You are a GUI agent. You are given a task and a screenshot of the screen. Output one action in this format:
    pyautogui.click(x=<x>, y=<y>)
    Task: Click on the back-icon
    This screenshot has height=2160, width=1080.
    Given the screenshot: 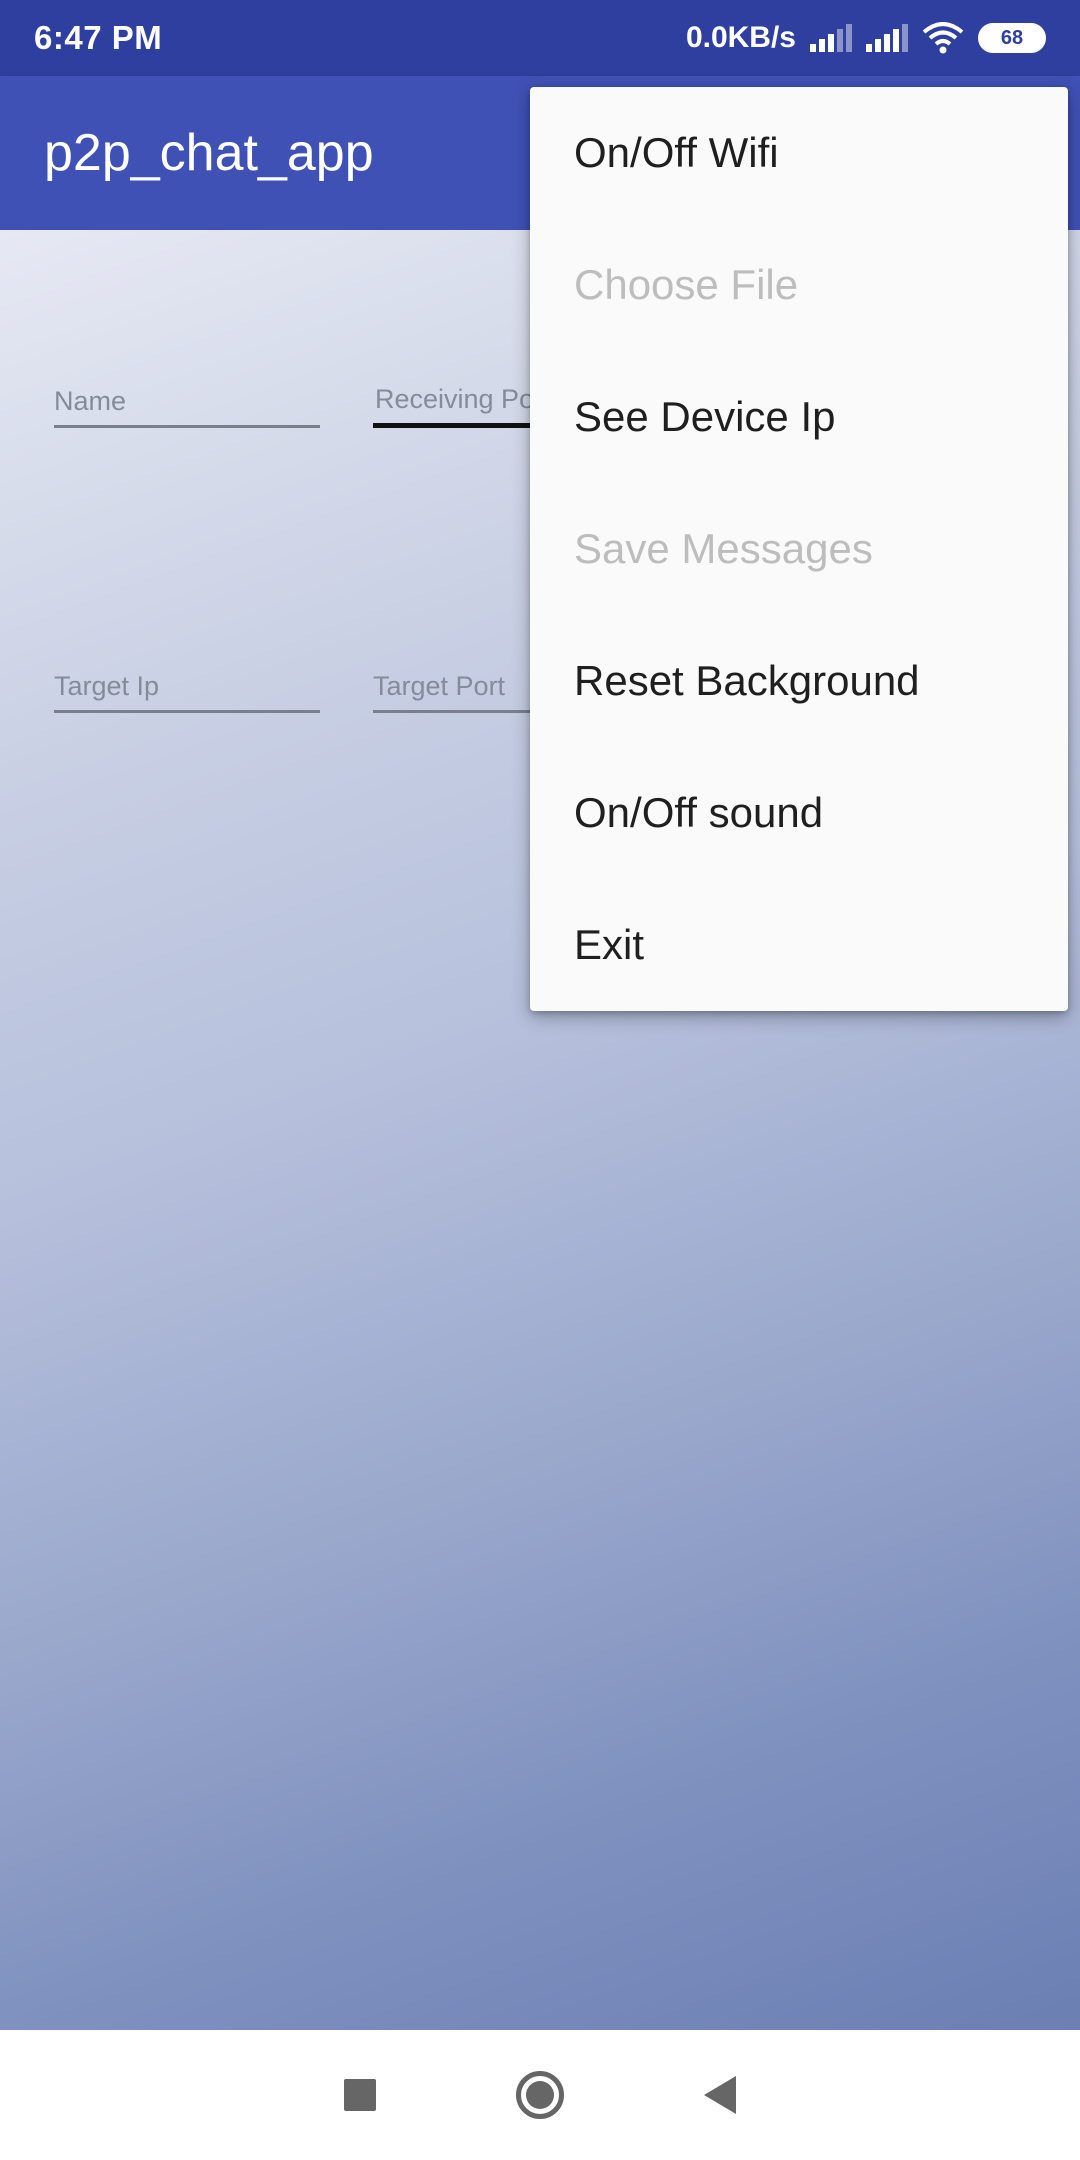 What is the action you would take?
    pyautogui.click(x=720, y=2095)
    